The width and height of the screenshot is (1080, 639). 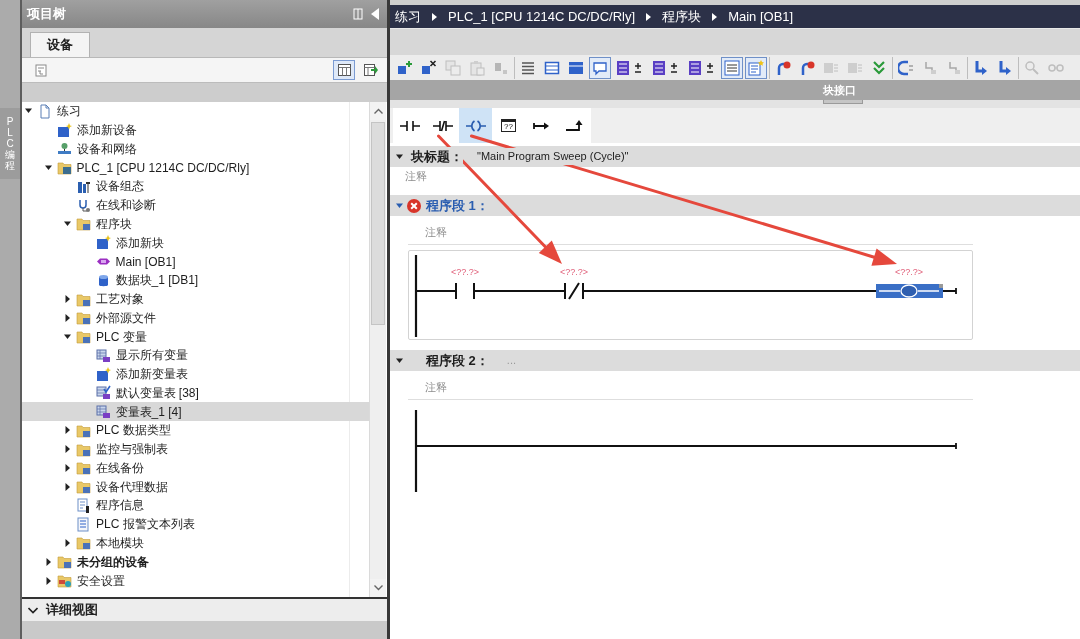 I want to click on list-document-icon, so click(x=83, y=524).